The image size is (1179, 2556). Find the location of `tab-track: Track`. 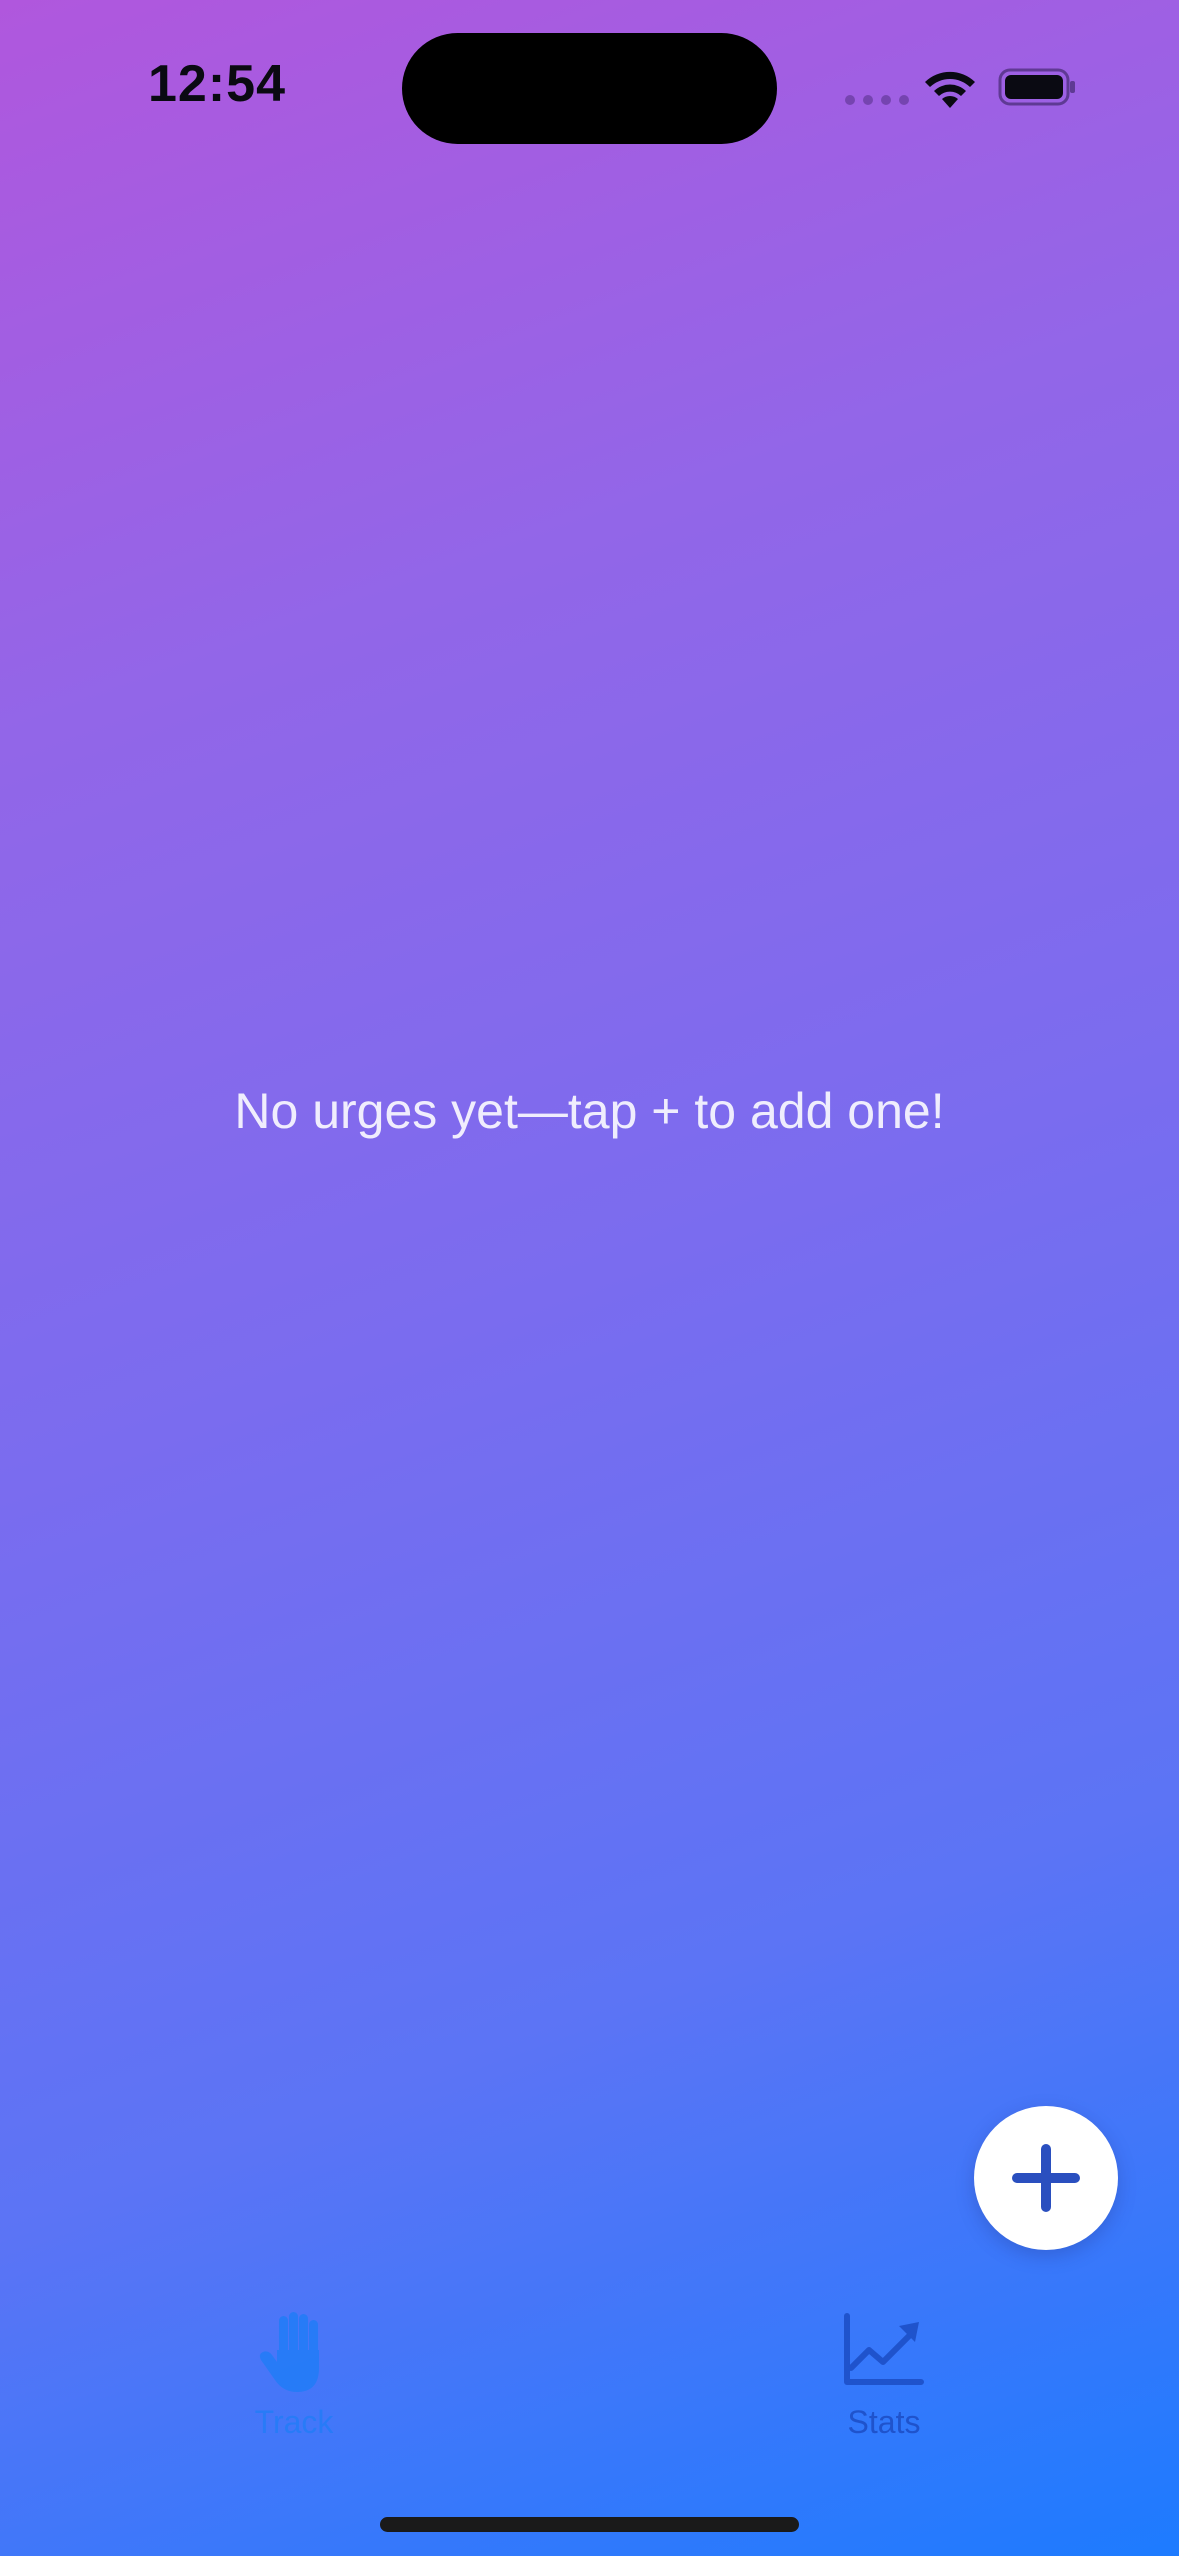

tab-track: Track is located at coordinates (294, 2385).